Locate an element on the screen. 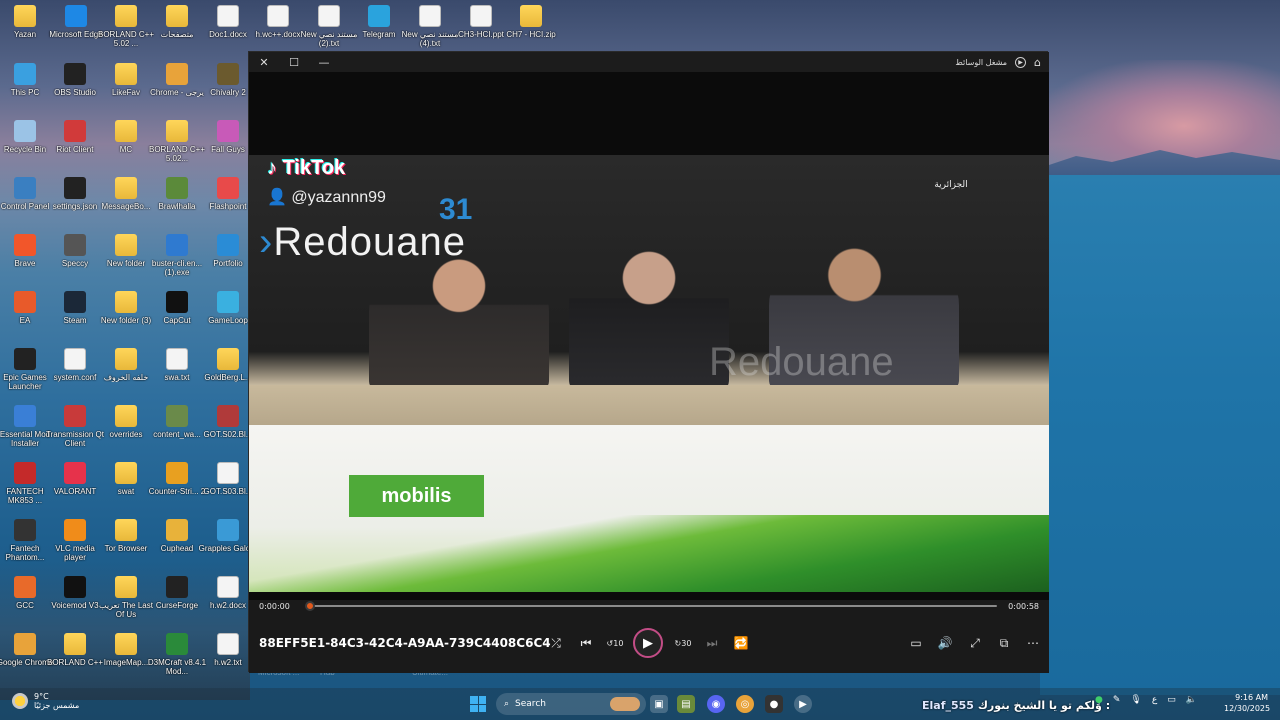  desktop-icon-essential-mod-installer: Essential Mod Installer is located at coordinates (25, 433).